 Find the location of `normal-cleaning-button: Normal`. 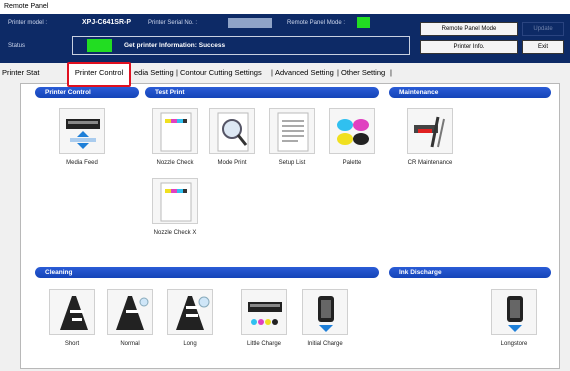

normal-cleaning-button: Normal is located at coordinates (130, 318).